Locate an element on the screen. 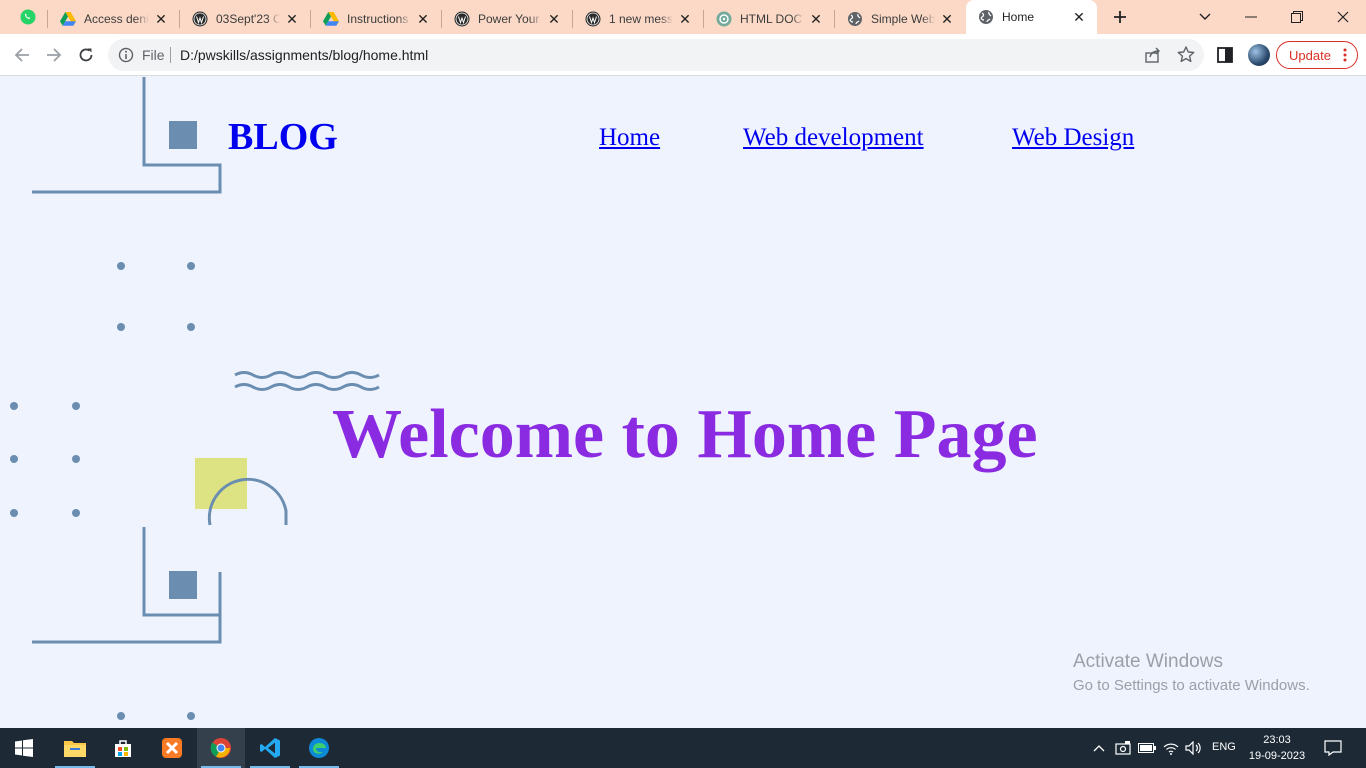 The image size is (1366, 768). windows-start-icon is located at coordinates (24, 748).